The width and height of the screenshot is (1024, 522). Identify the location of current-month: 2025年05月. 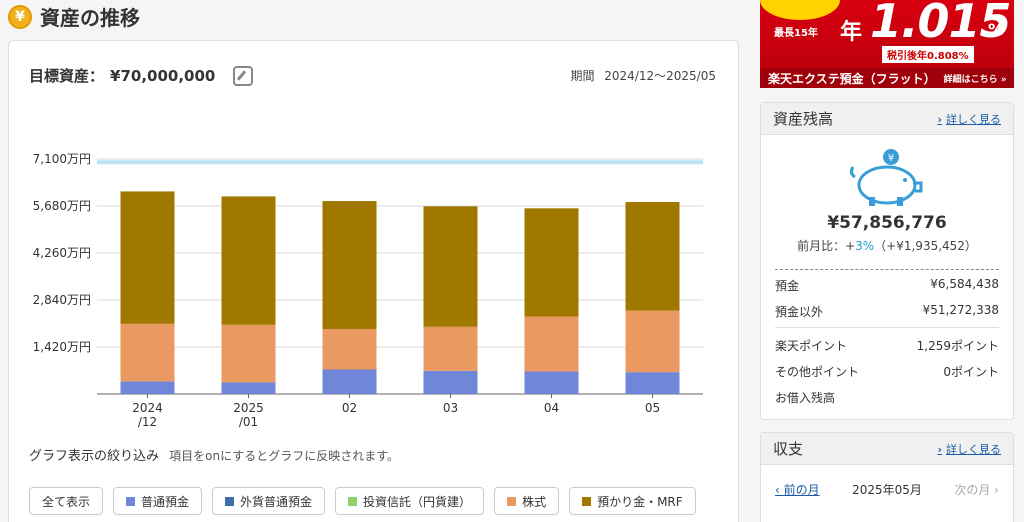
(887, 490).